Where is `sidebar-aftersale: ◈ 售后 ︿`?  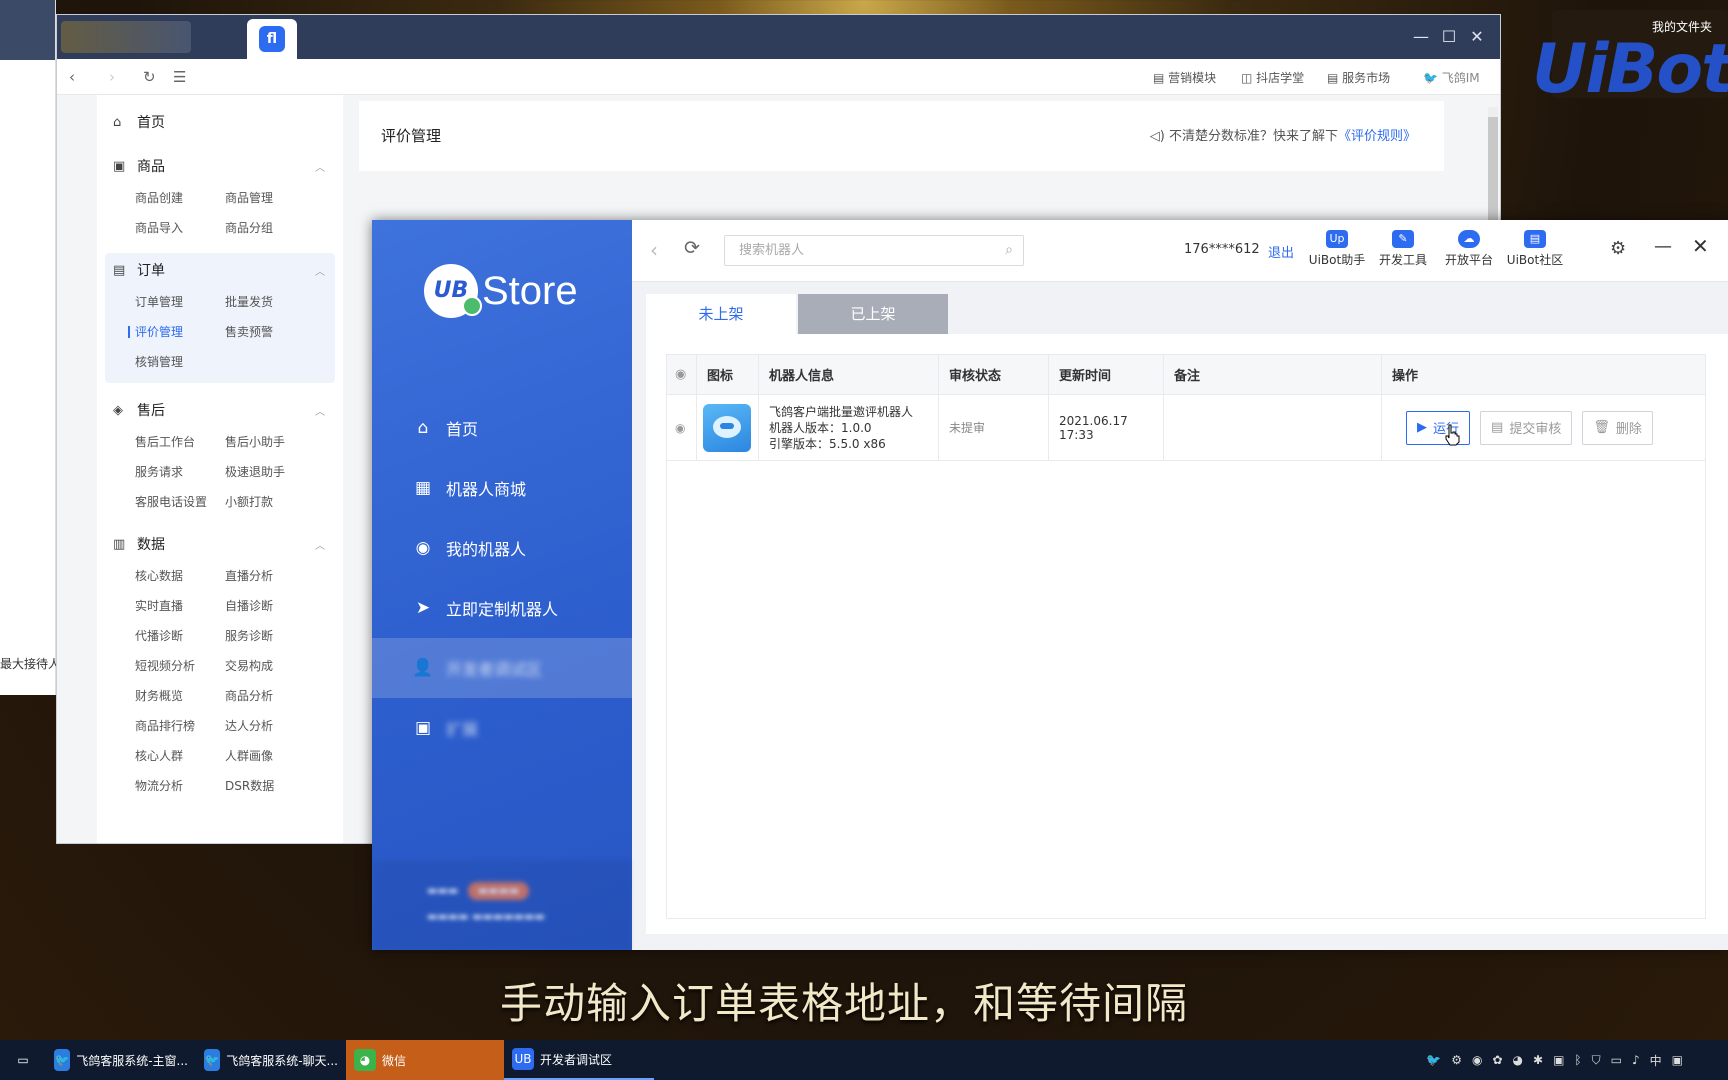
sidebar-aftersale: ◈ 售后 ︿ is located at coordinates (220, 410).